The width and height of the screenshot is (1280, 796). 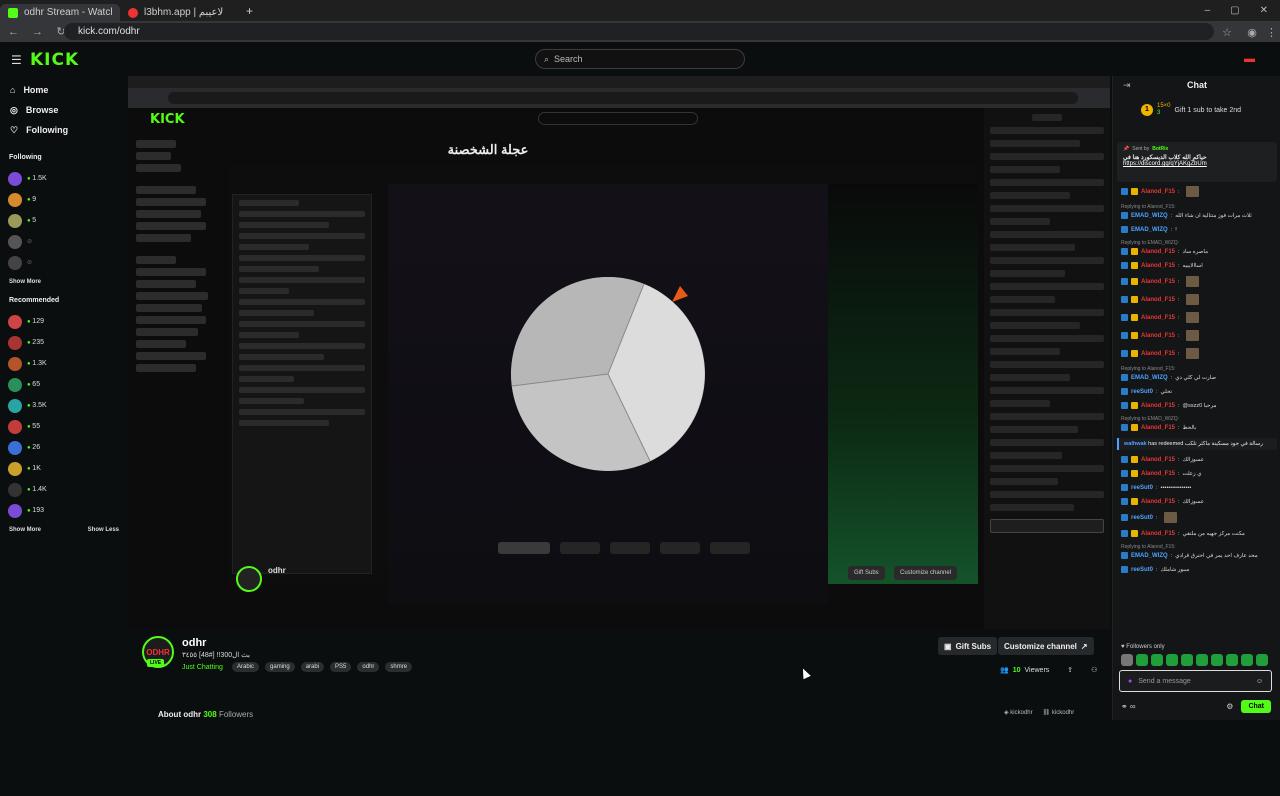 I want to click on crown-badge-icon, so click(x=1134, y=459).